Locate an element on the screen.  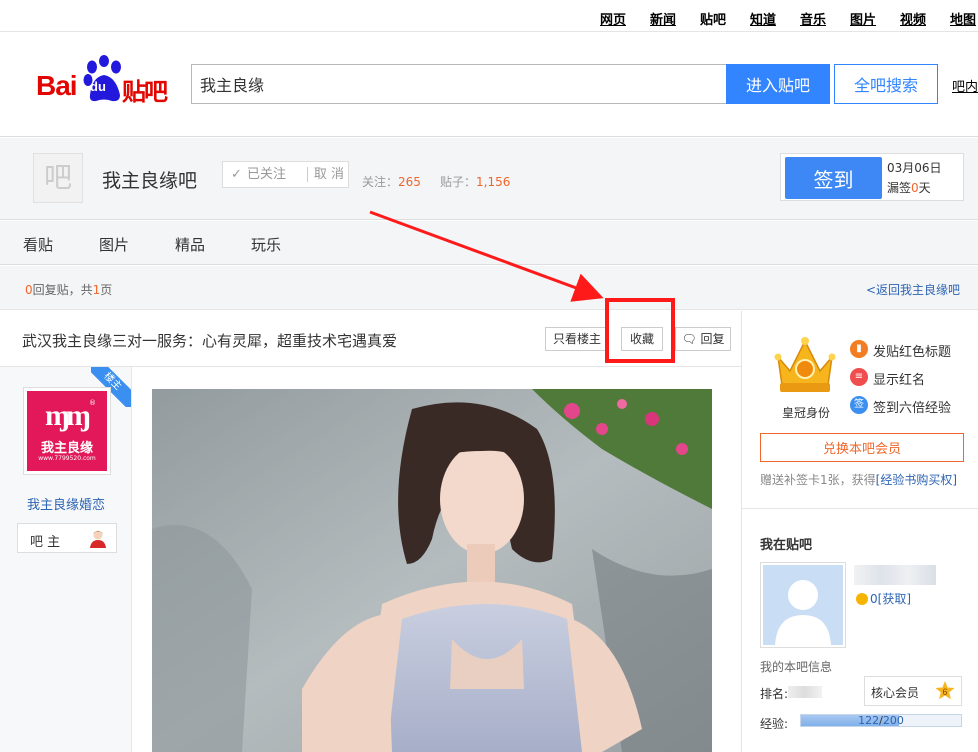
back-to-forum-link: <返回我主良缘吧 is located at coordinates (913, 289).